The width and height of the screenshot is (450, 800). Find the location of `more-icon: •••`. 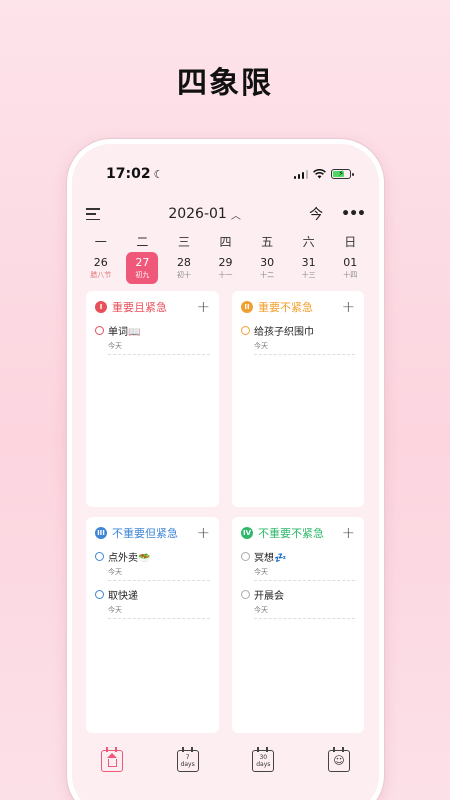

more-icon: ••• is located at coordinates (353, 214).